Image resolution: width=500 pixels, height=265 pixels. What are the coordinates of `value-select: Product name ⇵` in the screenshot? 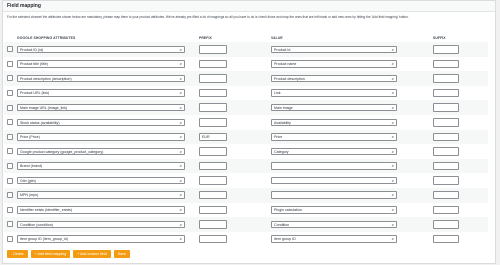 It's located at (334, 64).